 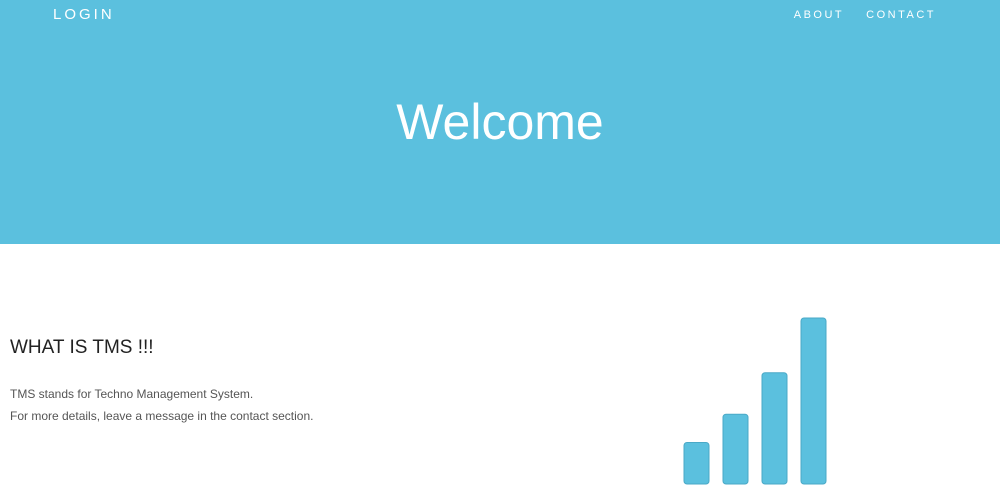 I want to click on section-title: WHAT IS TMS !!!, so click(x=82, y=347).